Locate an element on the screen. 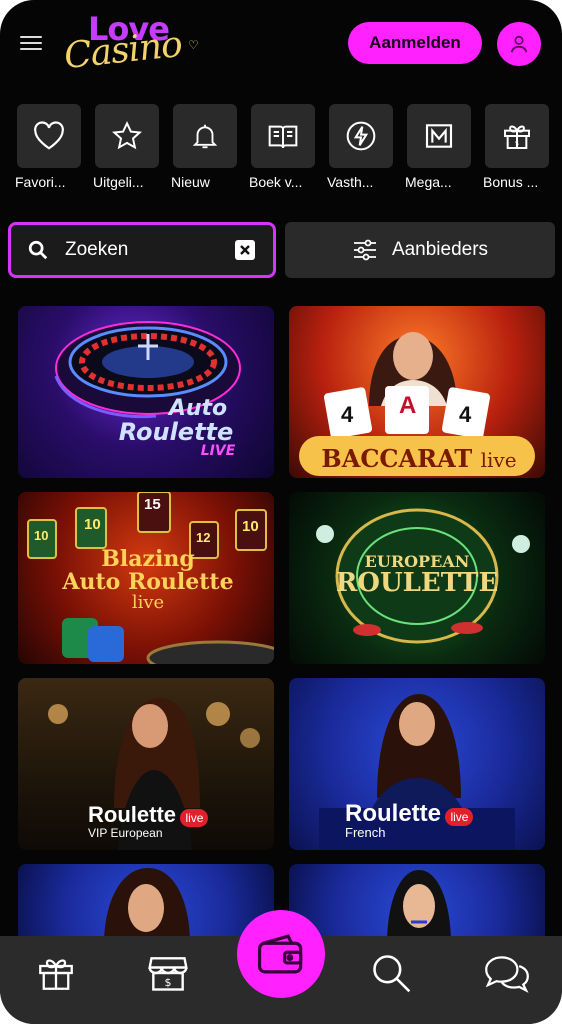 The image size is (562, 1024). logo-casino-text: Casino is located at coordinates (123, 50).